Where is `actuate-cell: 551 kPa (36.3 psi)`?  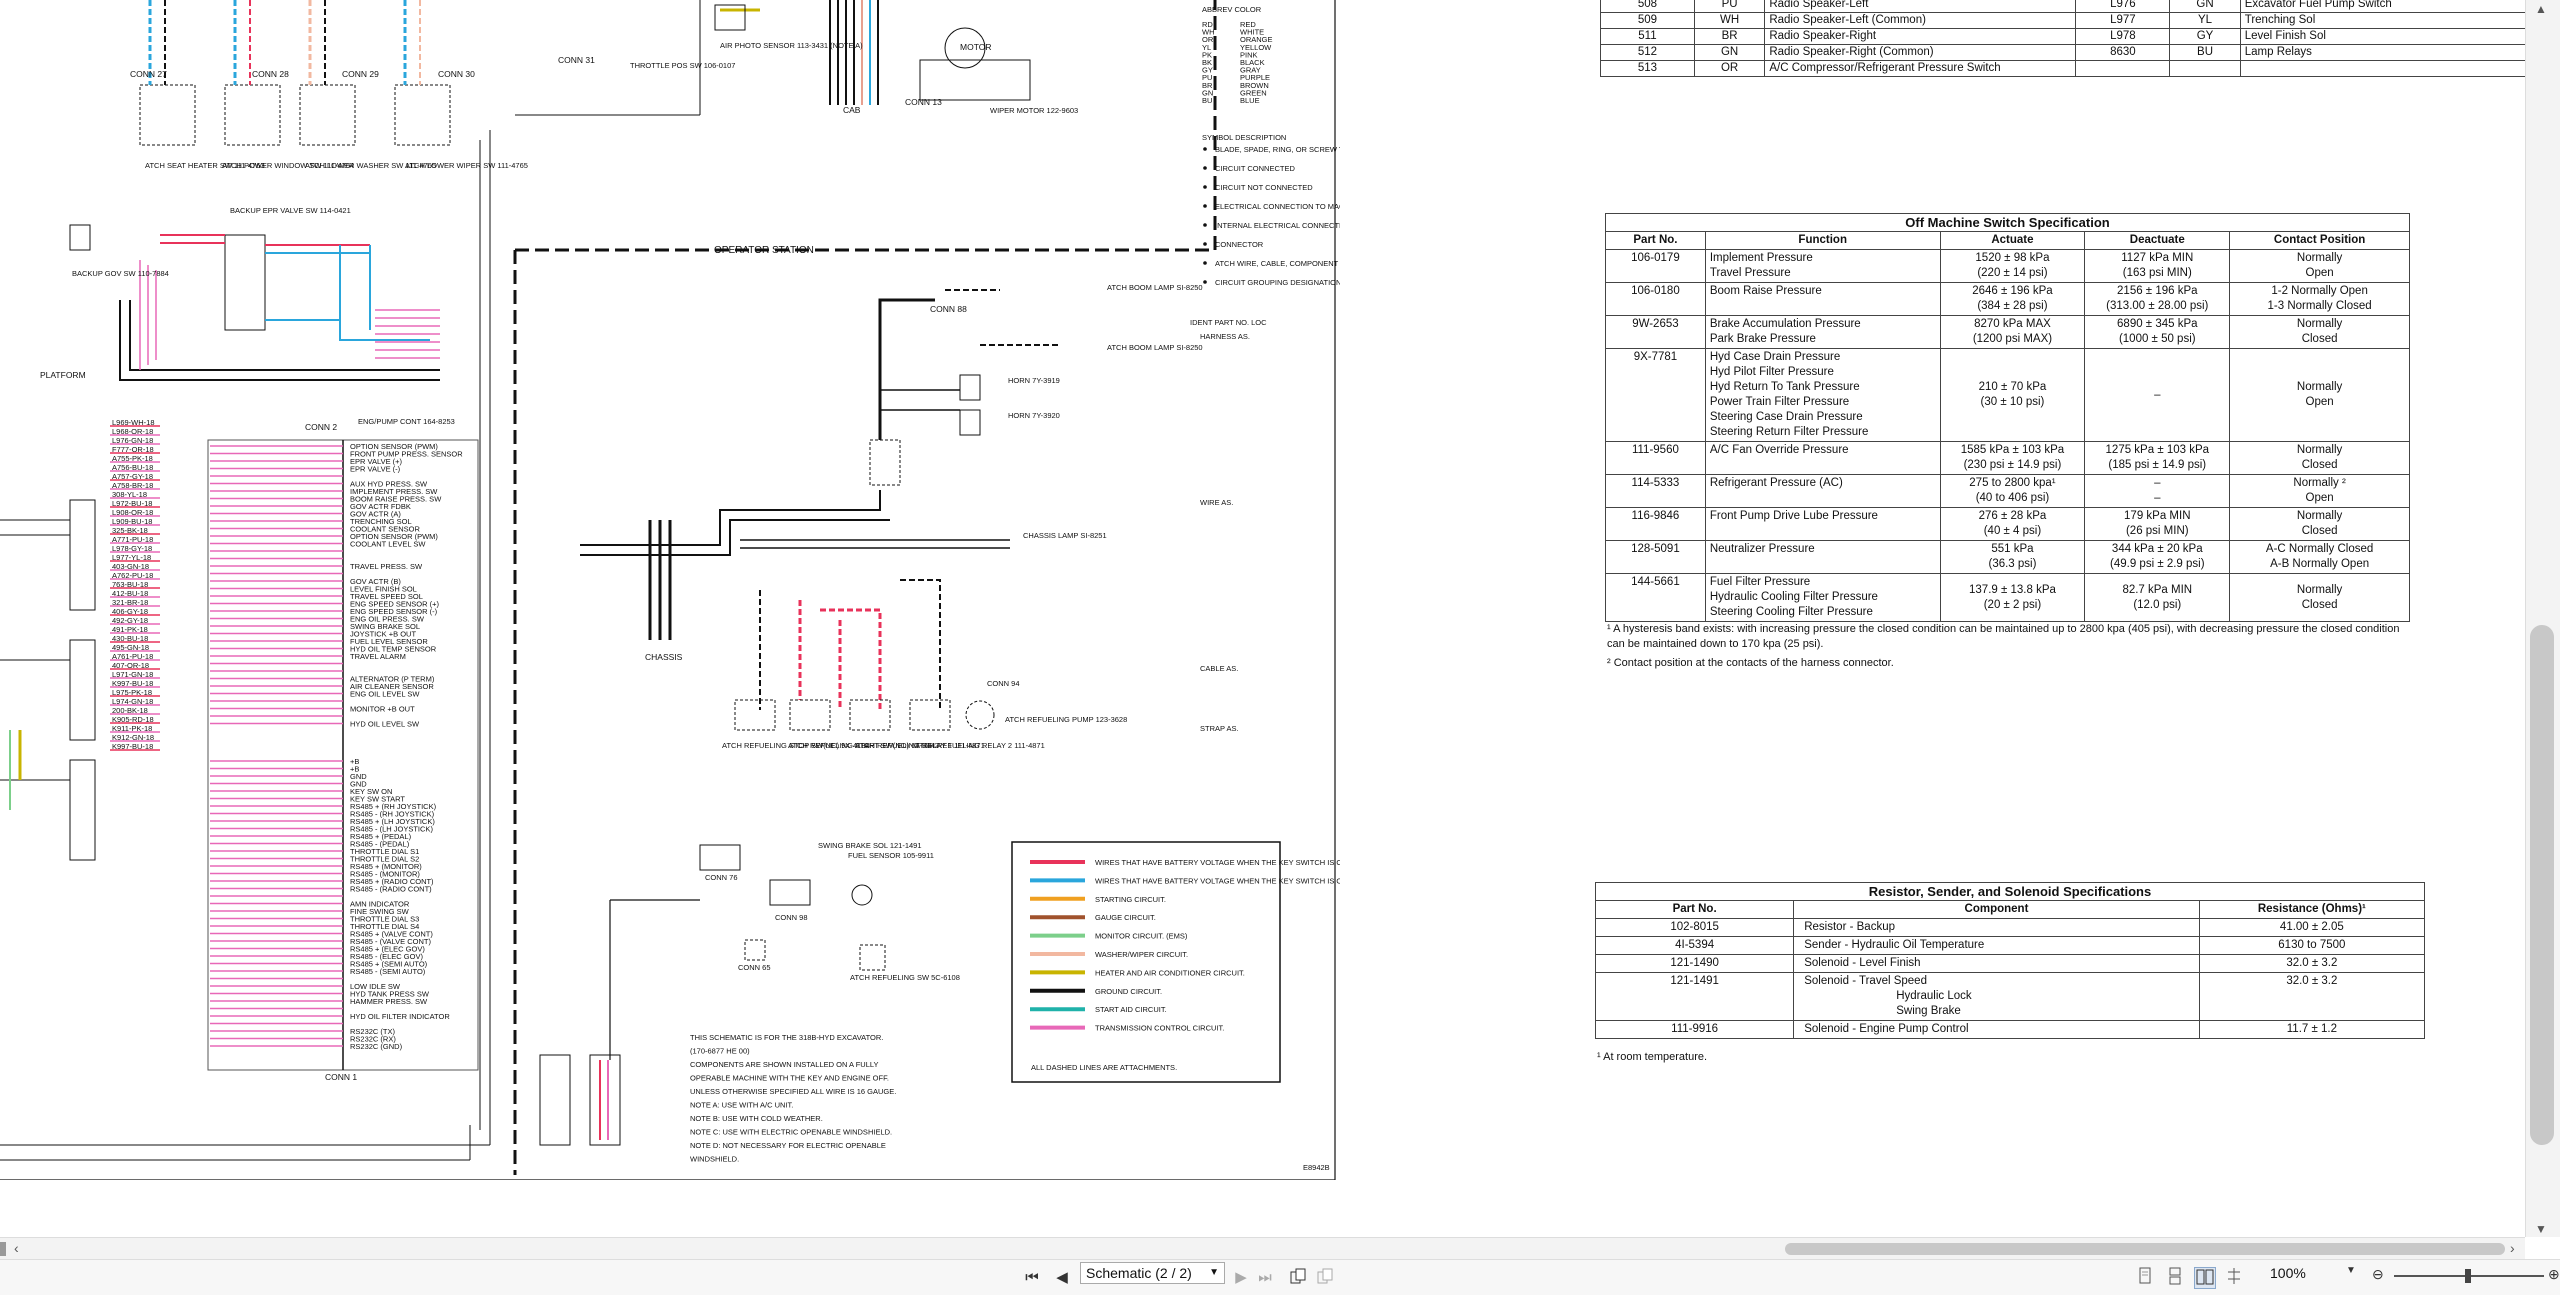 actuate-cell: 551 kPa (36.3 psi) is located at coordinates (2012, 557).